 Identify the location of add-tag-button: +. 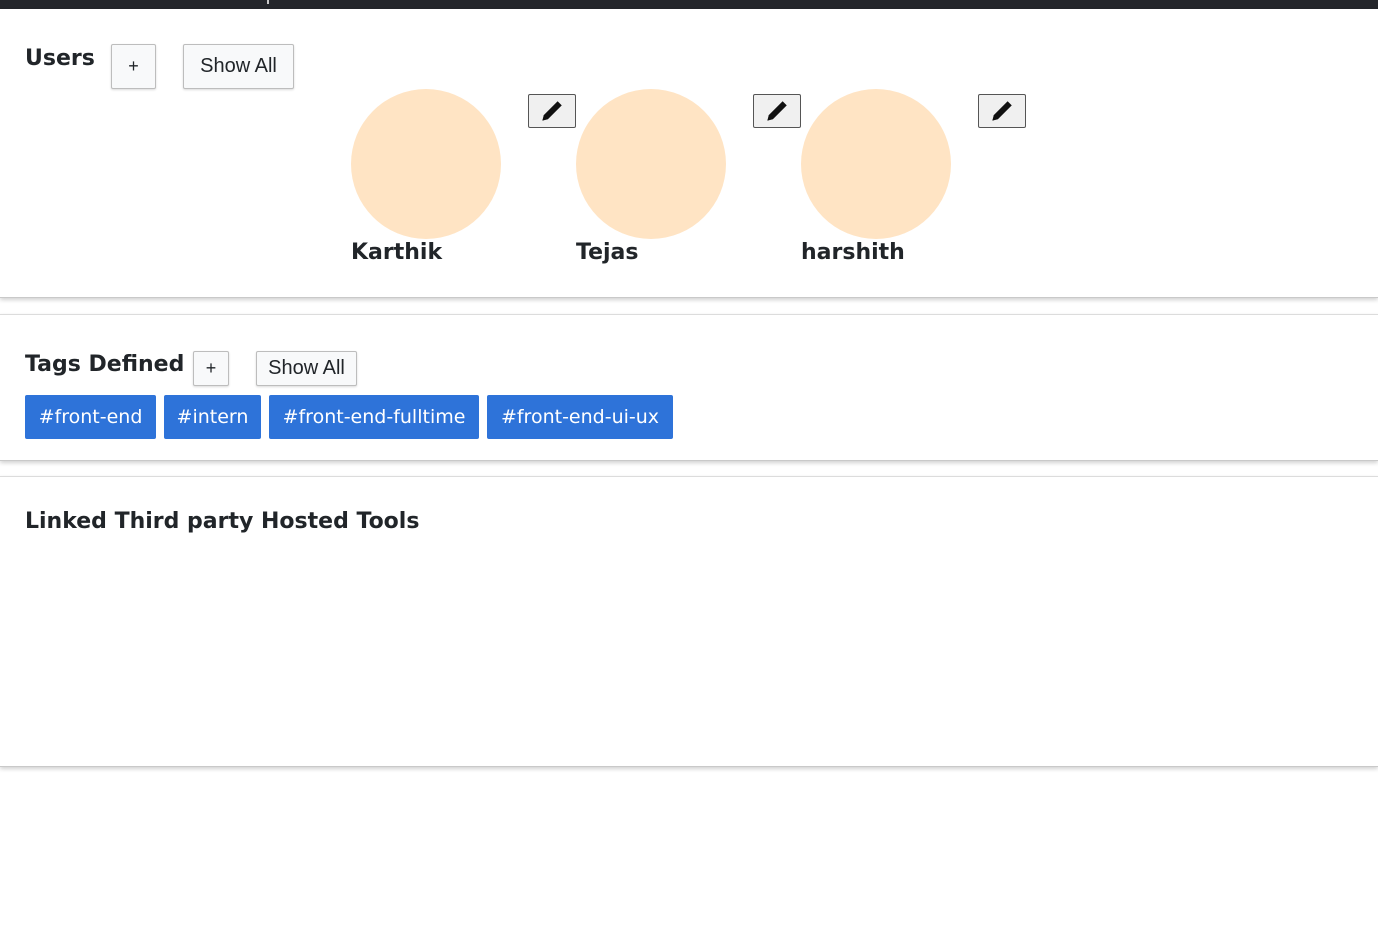
(211, 368).